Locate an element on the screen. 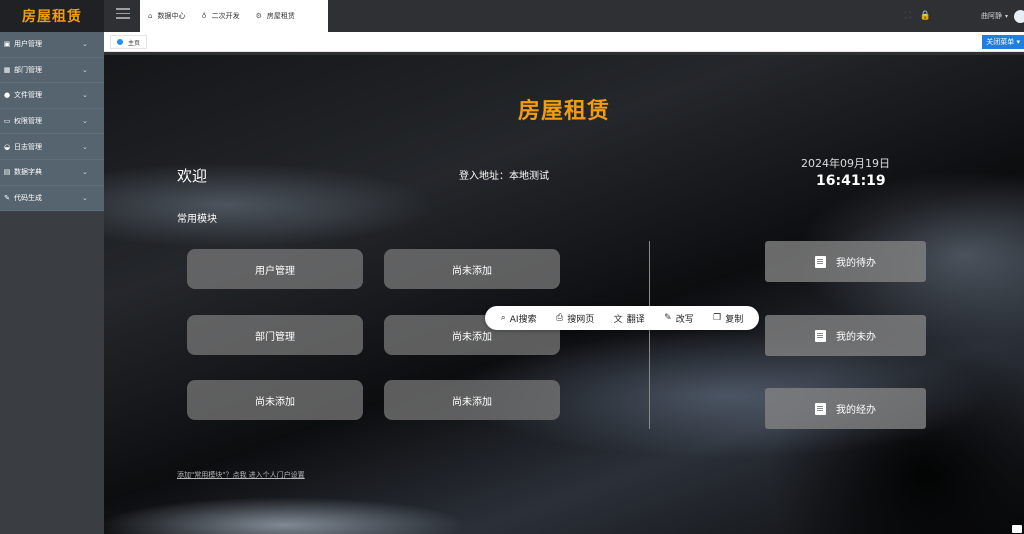 The height and width of the screenshot is (534, 1024). sidebar-item-label: 数据字典 is located at coordinates (28, 172).